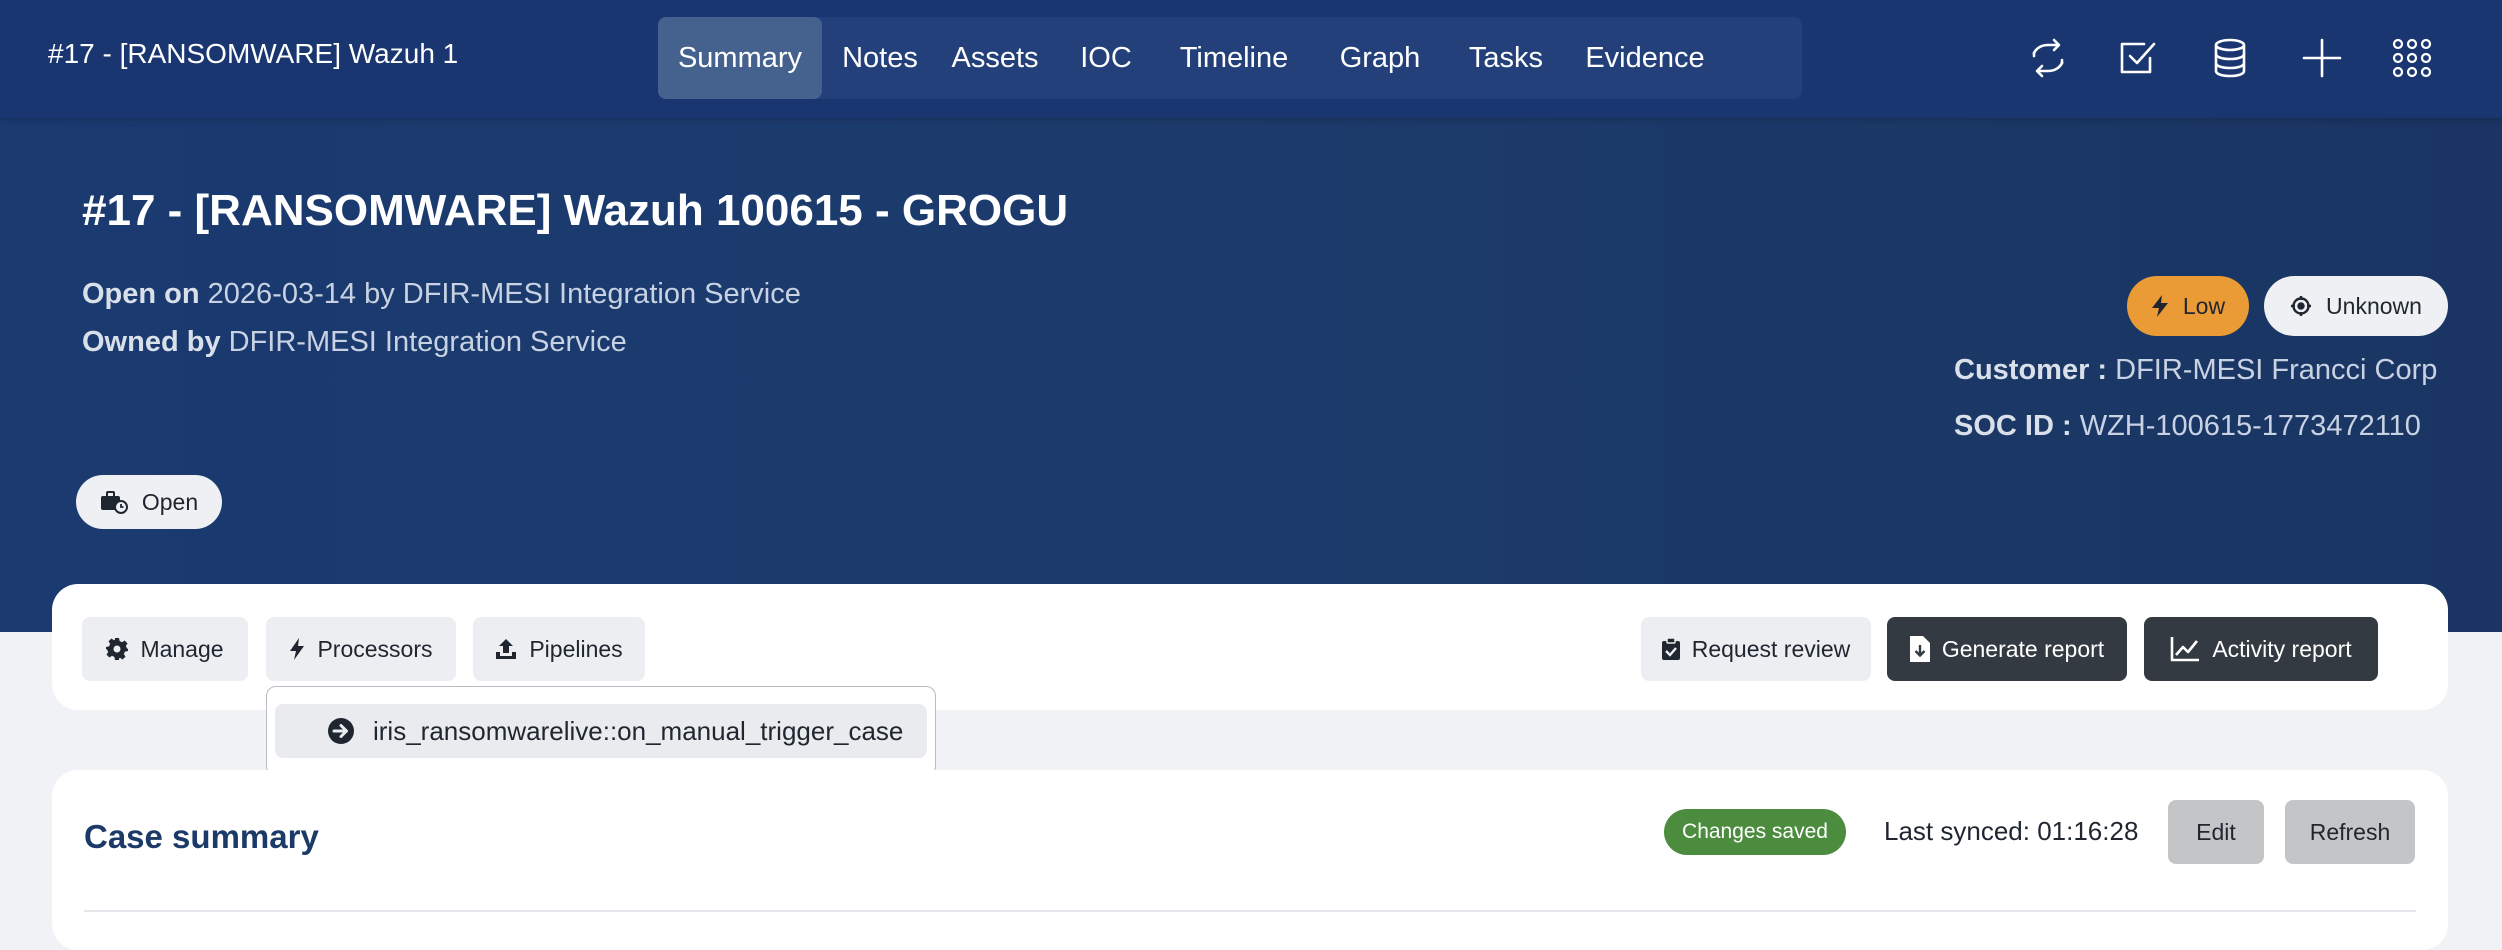 This screenshot has width=2502, height=950. I want to click on briefcase-clock-icon, so click(114, 502).